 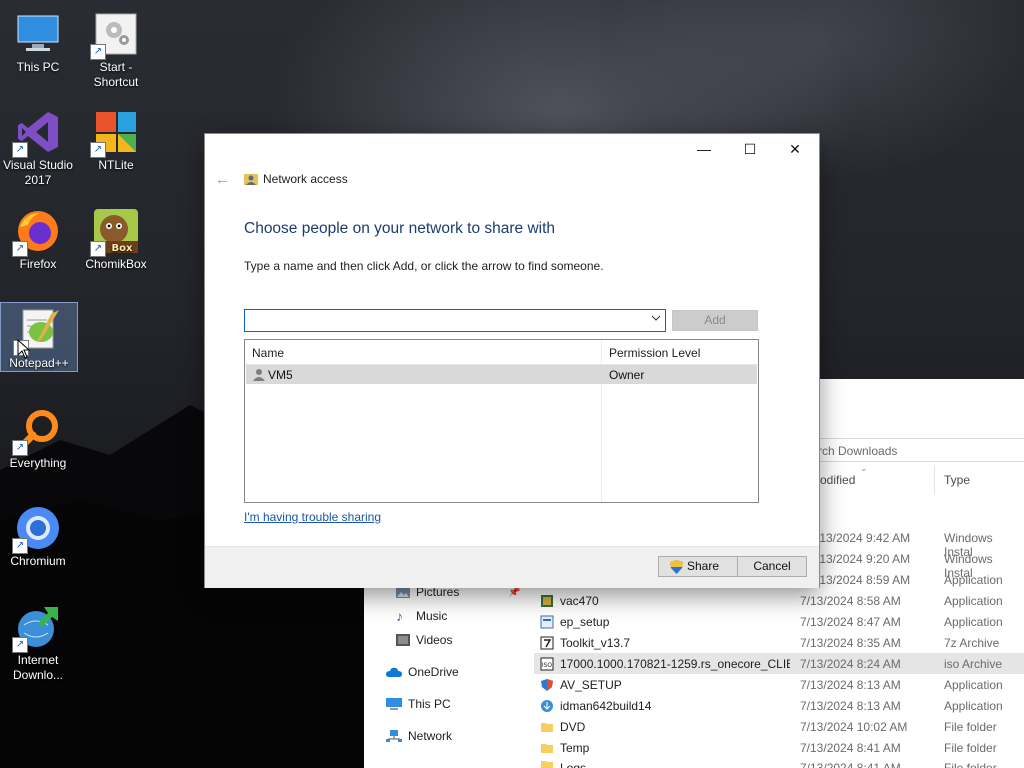 I want to click on maximize-button: ☐, so click(x=750, y=149).